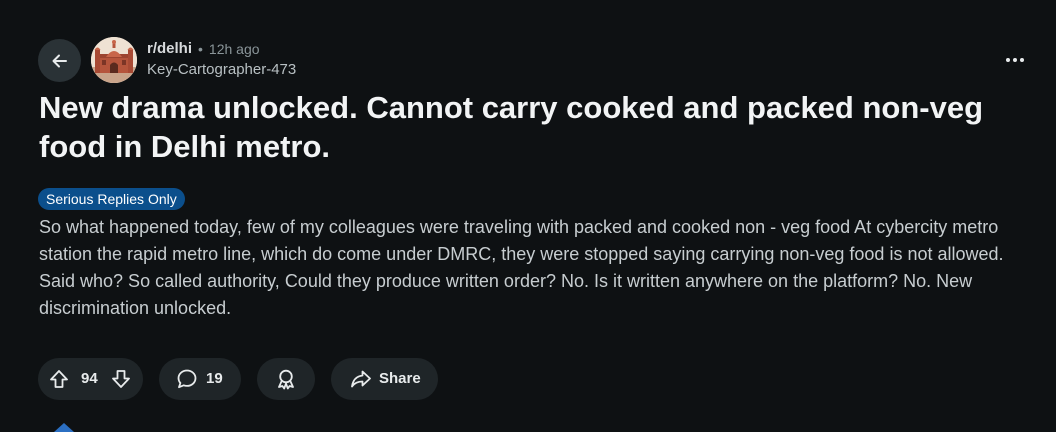 This screenshot has width=1056, height=432. I want to click on award-ribbon-icon, so click(286, 379).